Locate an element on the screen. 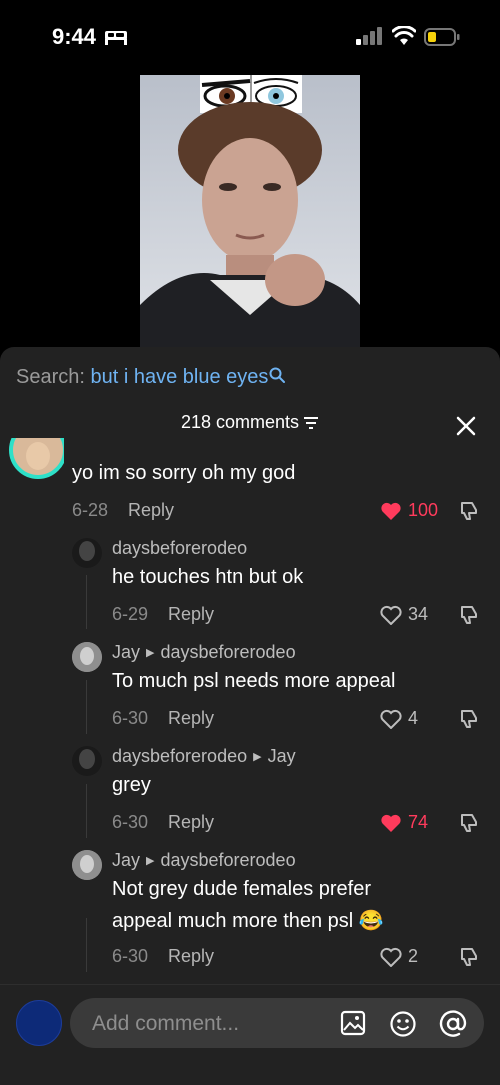 This screenshot has width=500, height=1085. like-count: 74 is located at coordinates (418, 822).